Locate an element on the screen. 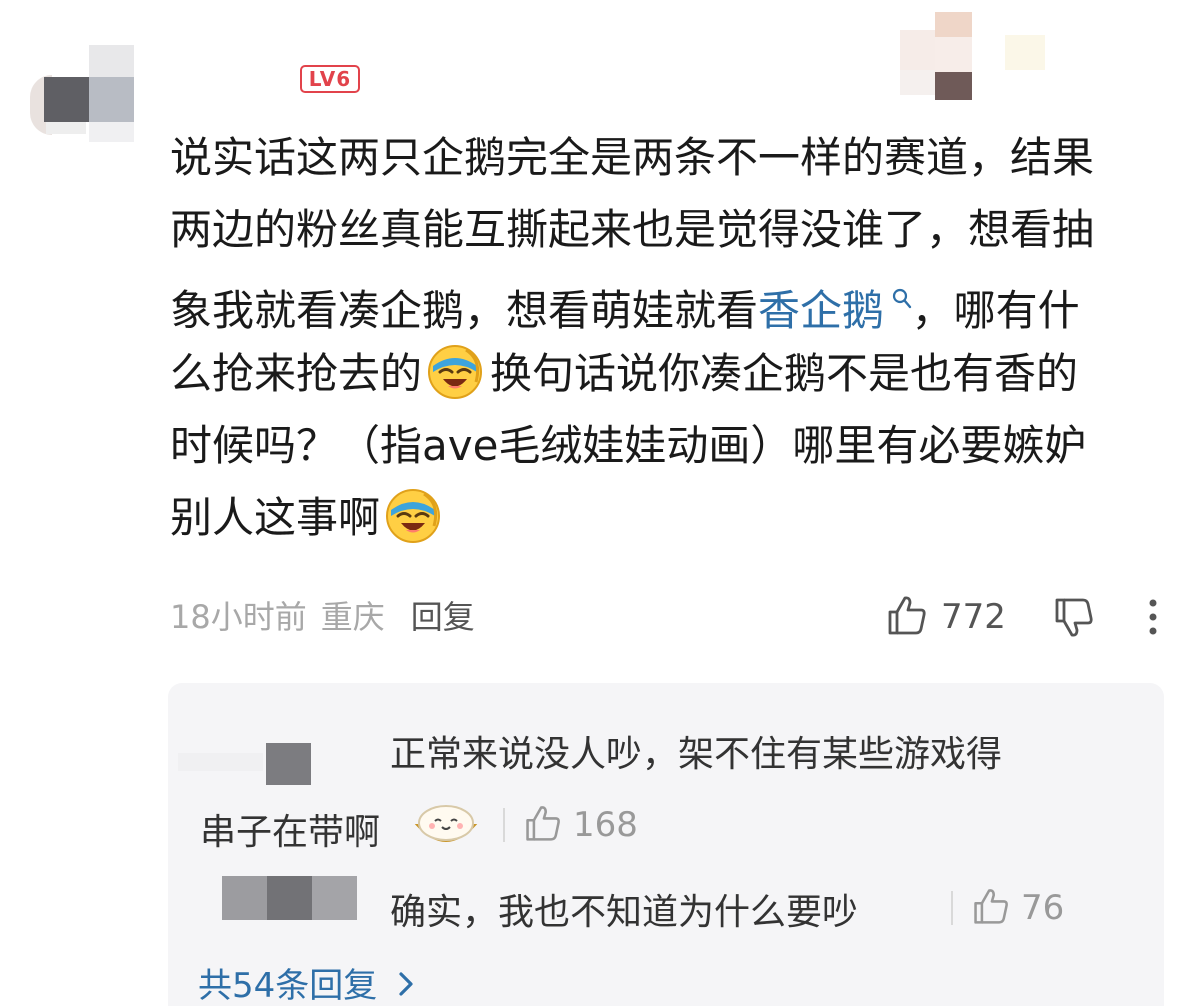  topic-link: 香企鹅 is located at coordinates (835, 310).